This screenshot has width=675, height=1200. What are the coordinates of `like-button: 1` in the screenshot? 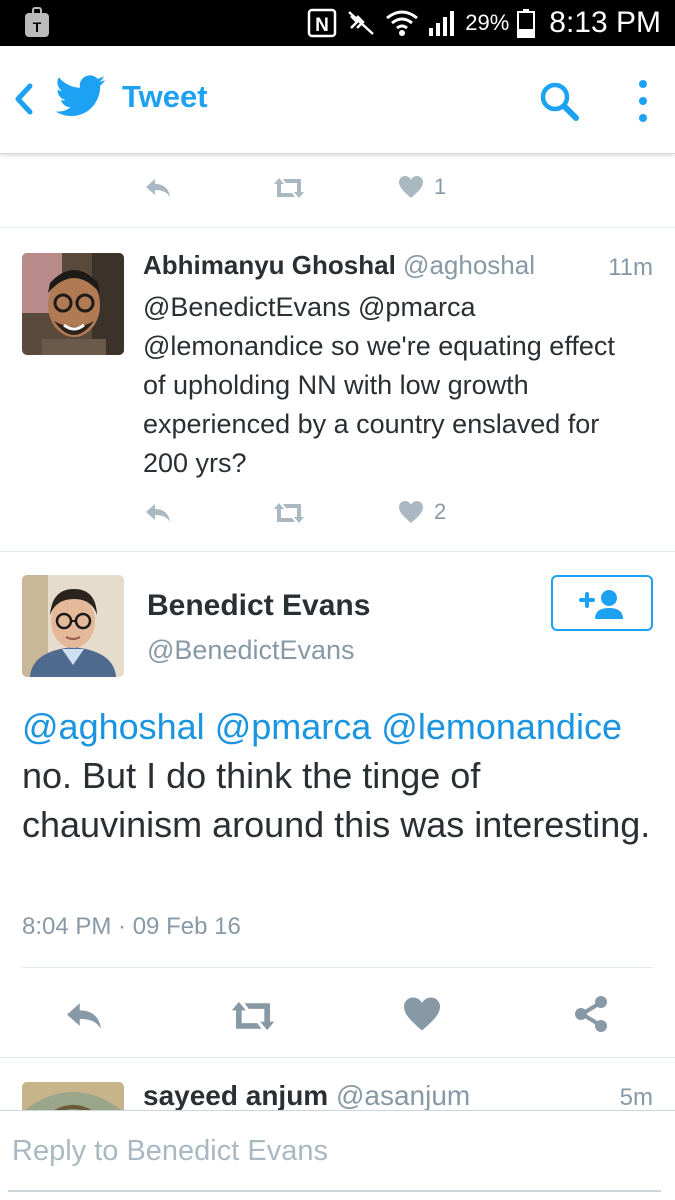 It's located at (422, 187).